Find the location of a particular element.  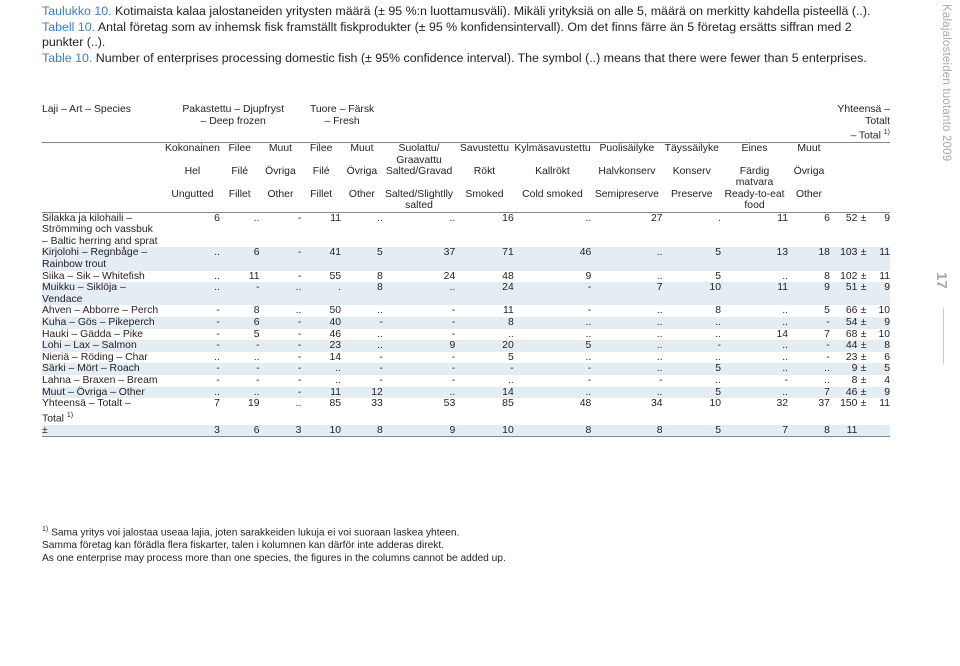

col-en-5: Salted/Slightlly salted is located at coordinates (419, 200).